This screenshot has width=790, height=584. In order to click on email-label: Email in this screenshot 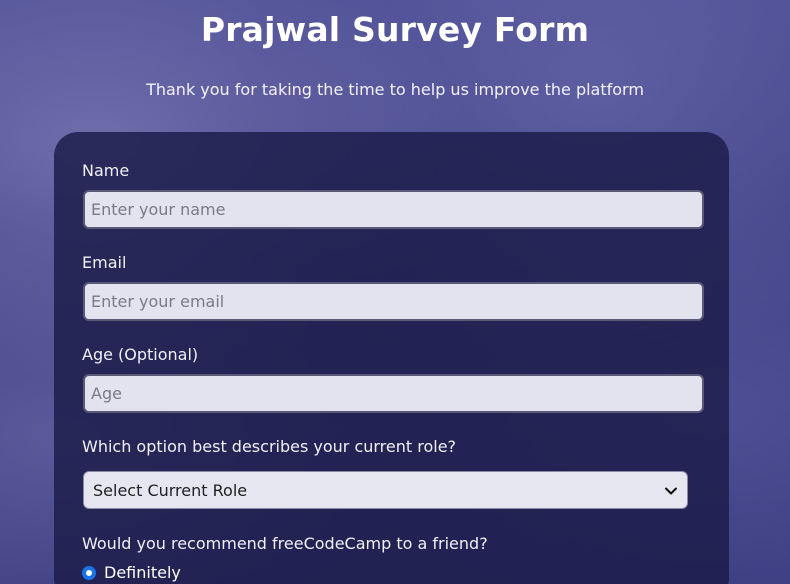, I will do `click(104, 262)`.